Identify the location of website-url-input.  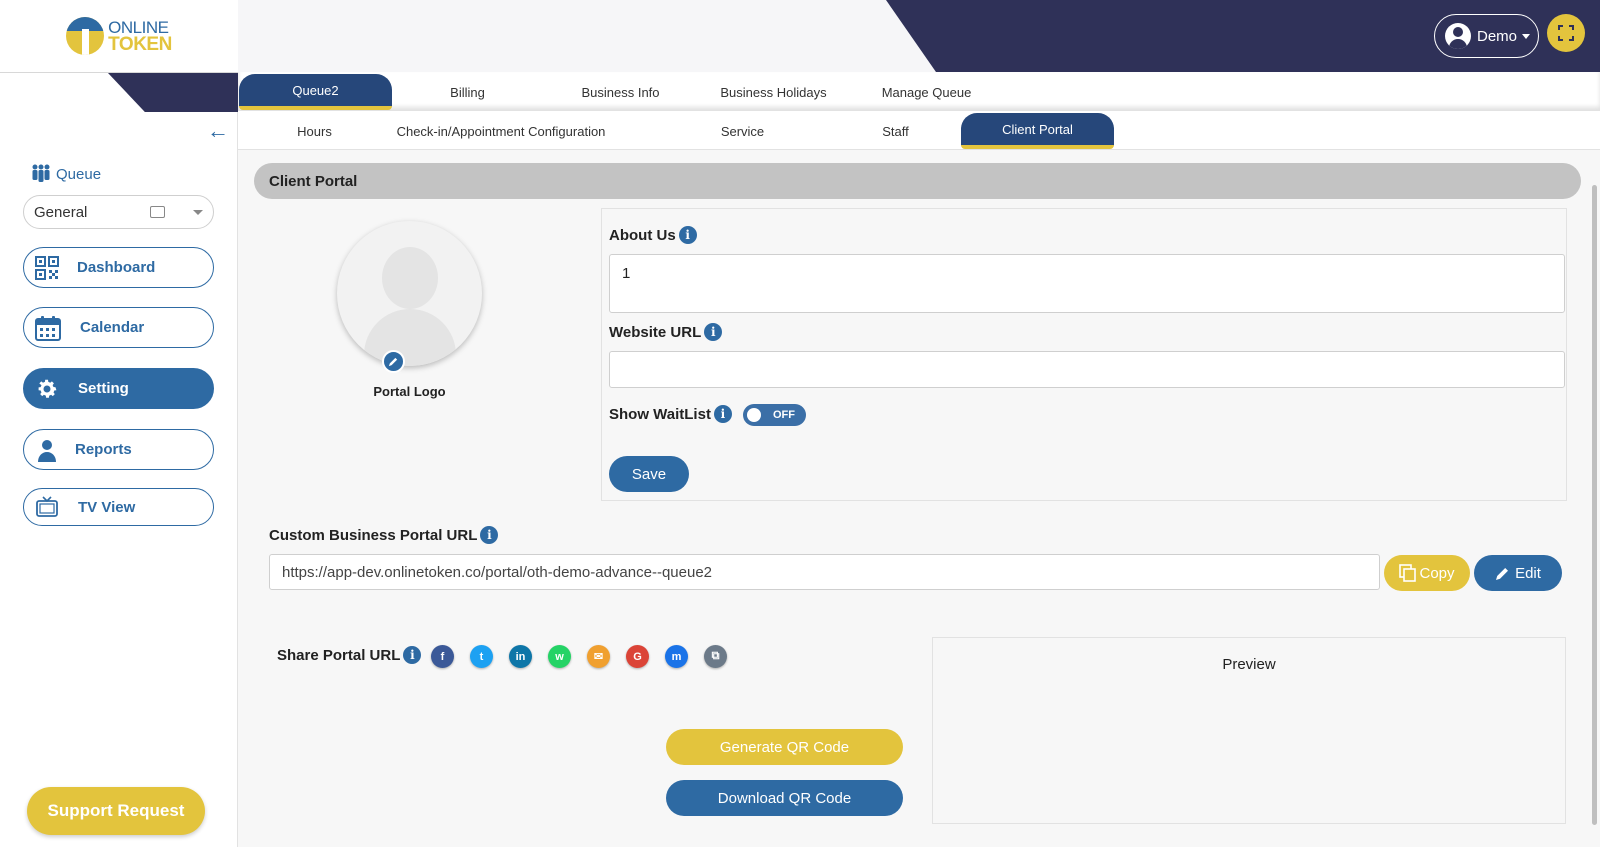
(1087, 369).